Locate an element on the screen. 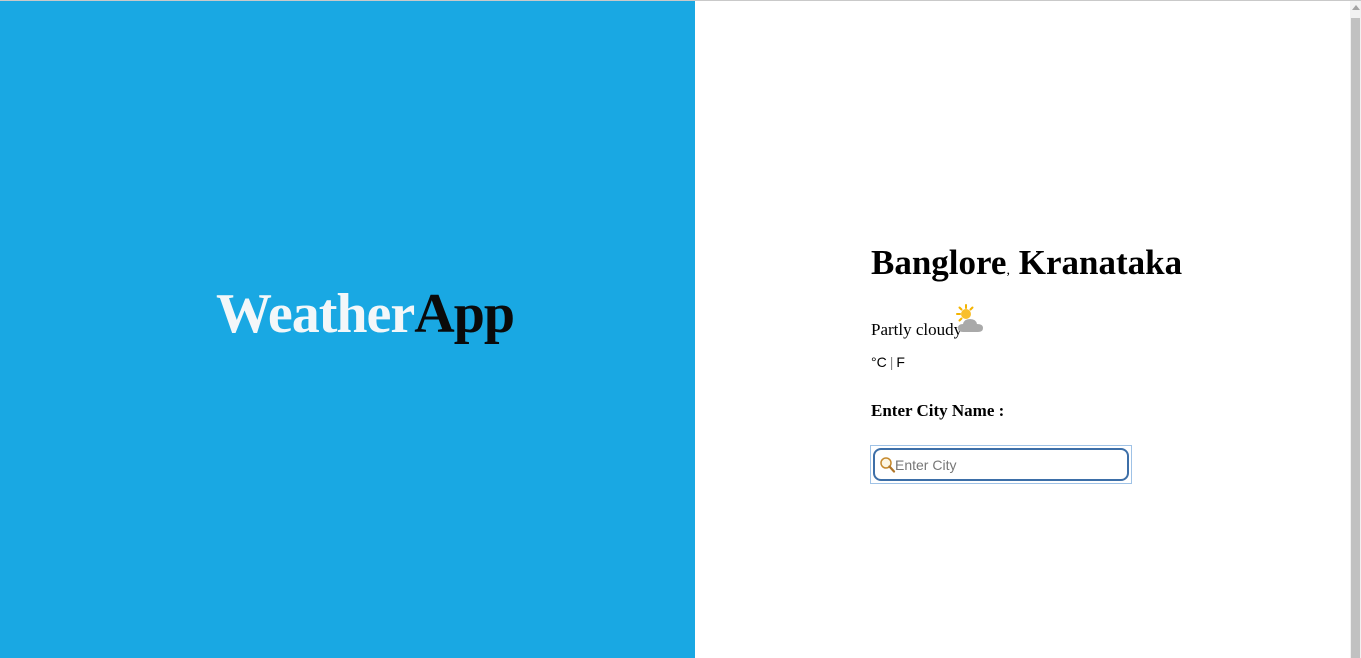  app-logo-title: WeatherApp is located at coordinates (365, 314).